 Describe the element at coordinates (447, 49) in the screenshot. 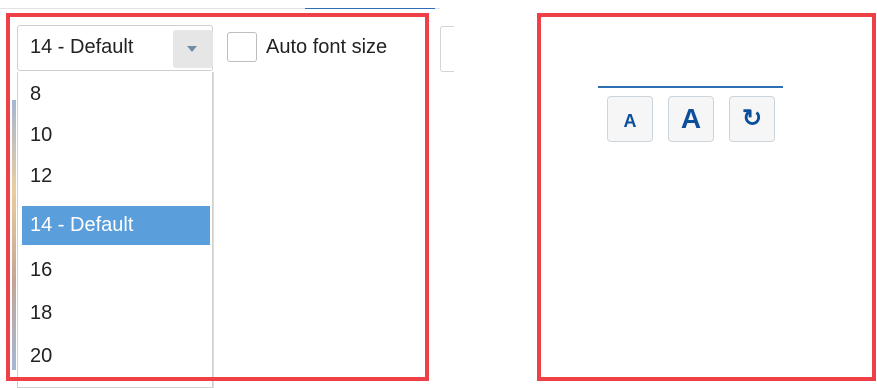

I see `truncated-control` at that location.